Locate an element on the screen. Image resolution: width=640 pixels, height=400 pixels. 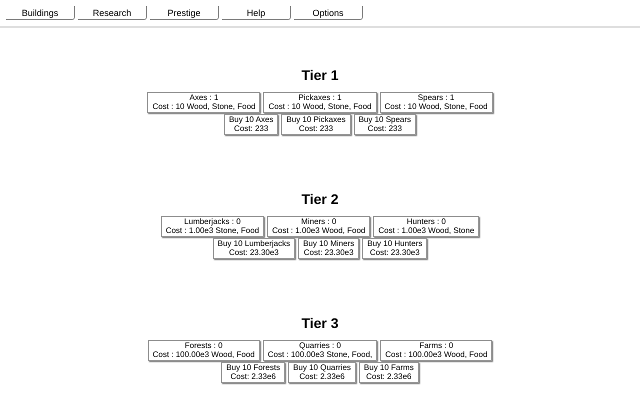
building-button: Axes : 1 Cost : 10 Wood, Stone, Food is located at coordinates (203, 102).